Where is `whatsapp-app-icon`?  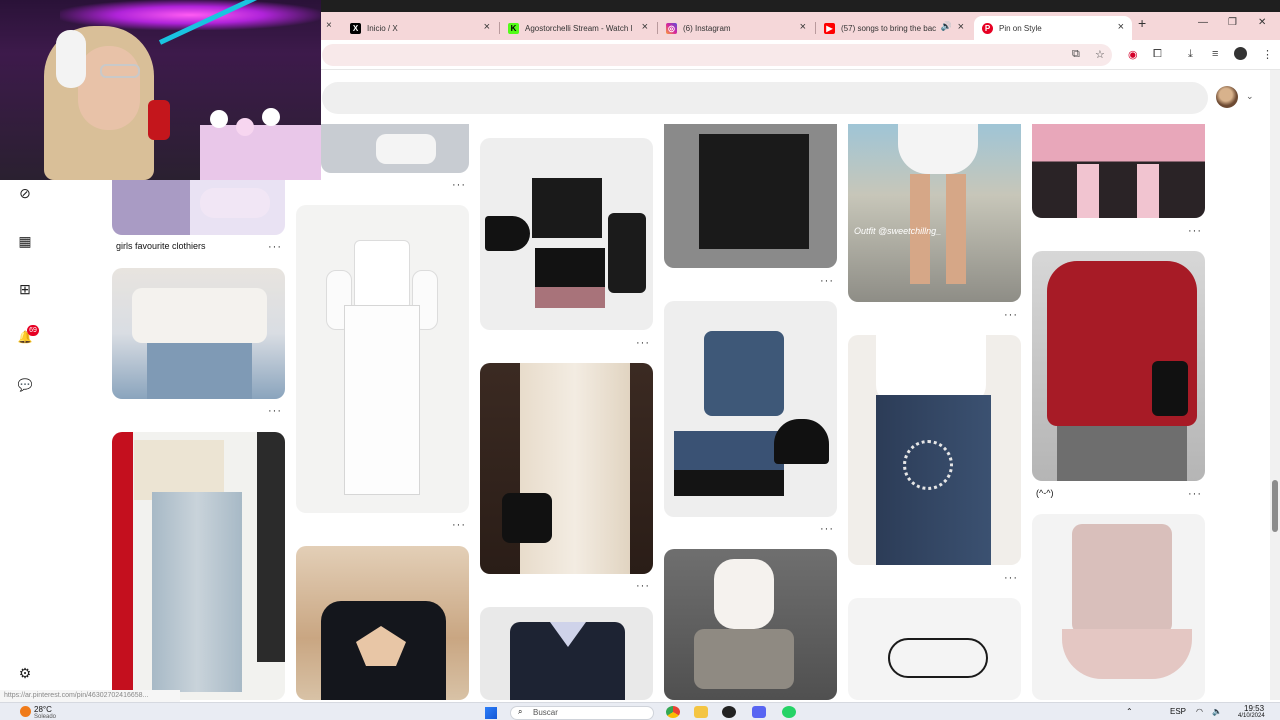 whatsapp-app-icon is located at coordinates (789, 712).